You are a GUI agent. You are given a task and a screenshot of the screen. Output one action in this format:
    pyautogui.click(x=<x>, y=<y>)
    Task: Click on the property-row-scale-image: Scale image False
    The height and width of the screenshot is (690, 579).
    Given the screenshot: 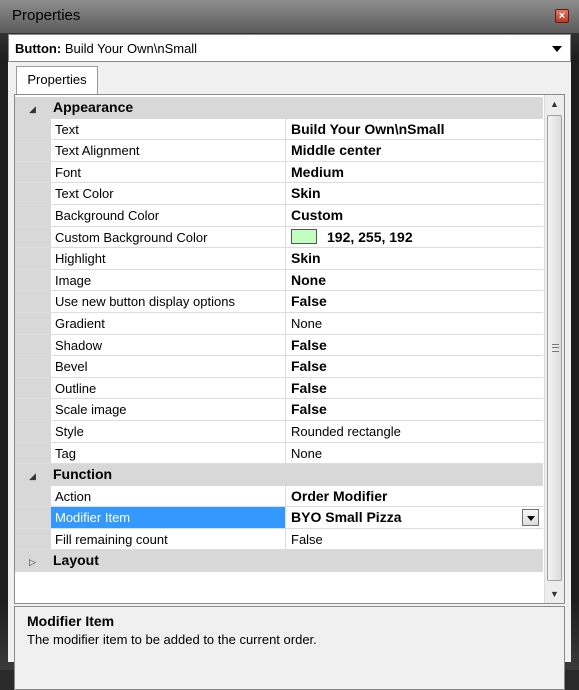 What is the action you would take?
    pyautogui.click(x=279, y=410)
    